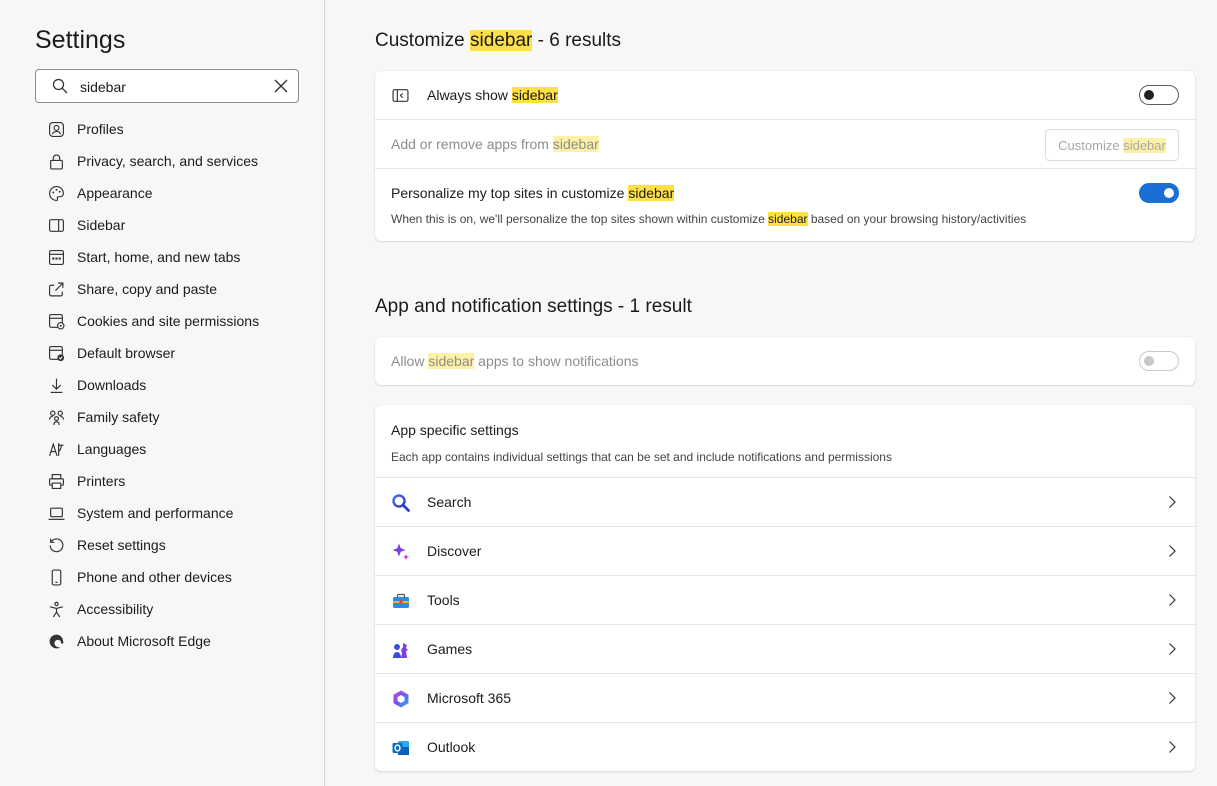 The width and height of the screenshot is (1217, 786). I want to click on app-row-search: Search, so click(785, 502).